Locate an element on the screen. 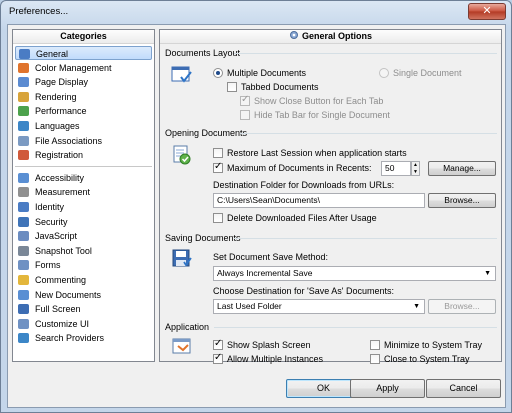  minimize-tray-checkbox is located at coordinates (375, 345).